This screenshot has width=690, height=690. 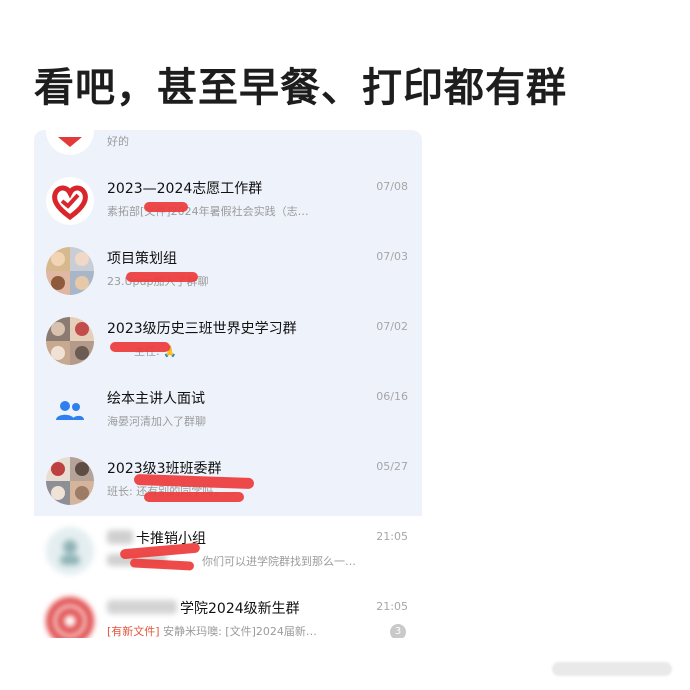 I want to click on chat-row-partial: 好的, so click(x=228, y=148).